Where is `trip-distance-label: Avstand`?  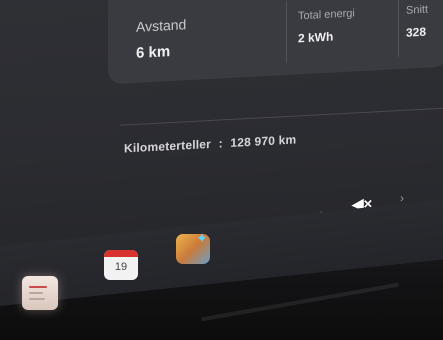
trip-distance-label: Avstand is located at coordinates (161, 25).